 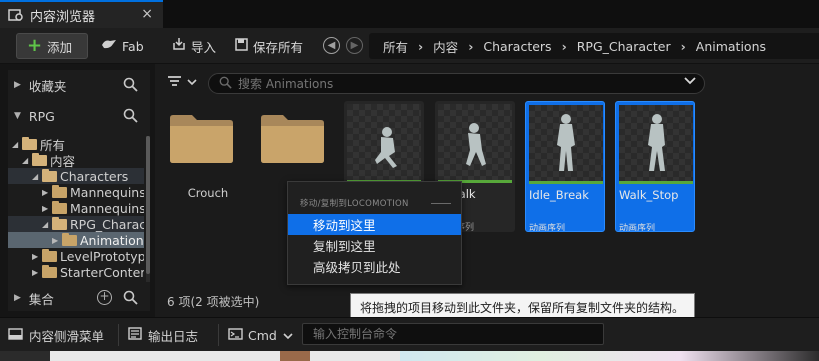 I want to click on search-input, so click(x=458, y=83).